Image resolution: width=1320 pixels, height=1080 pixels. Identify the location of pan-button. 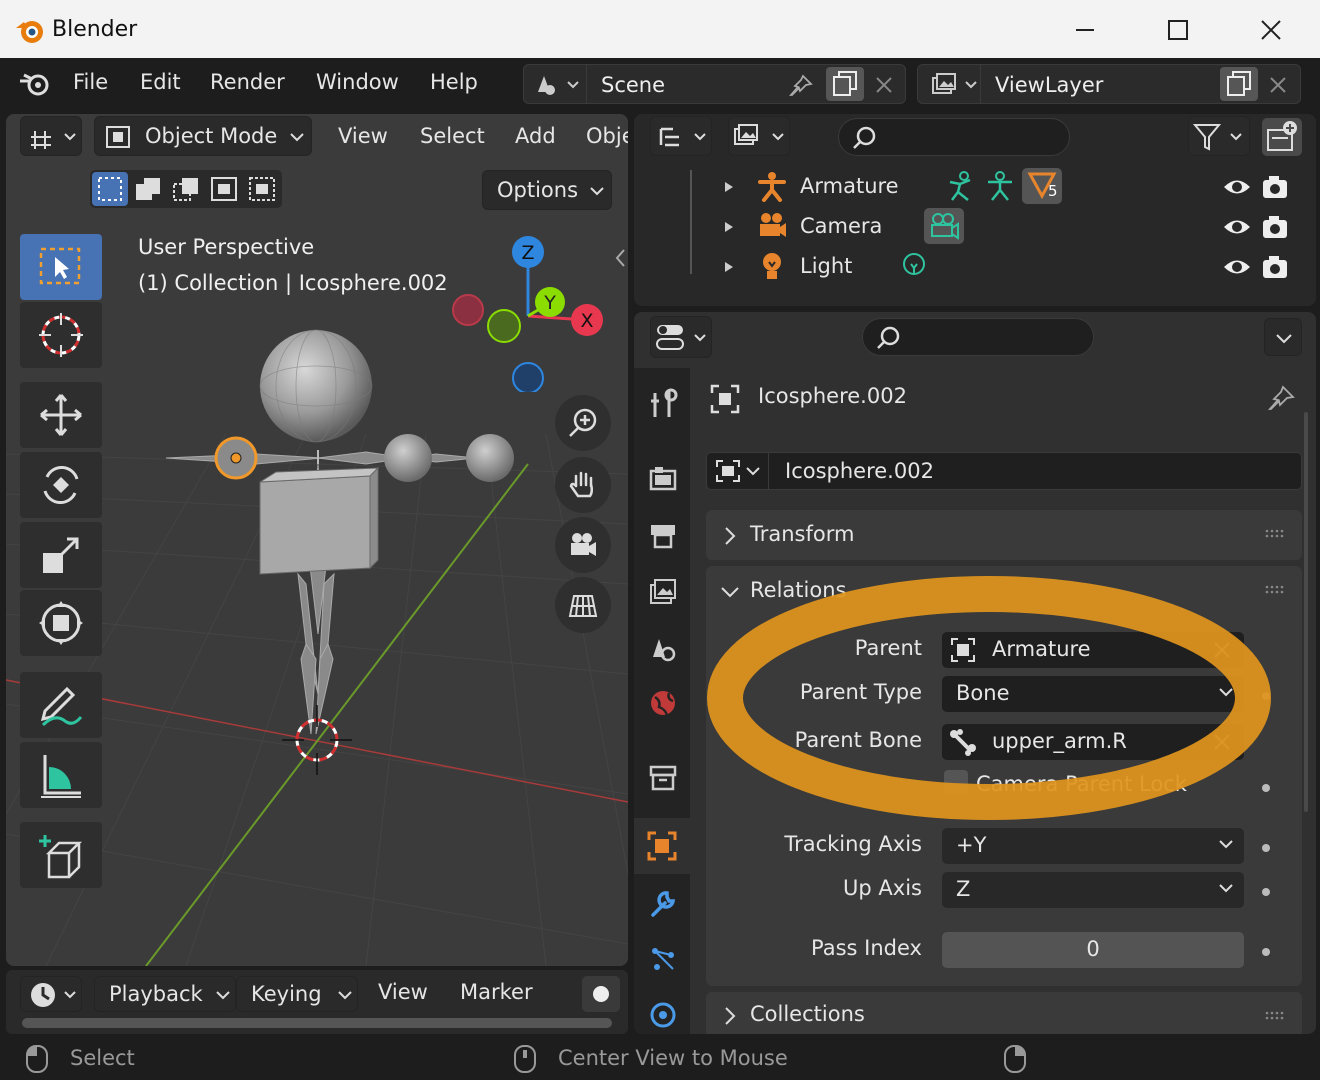
(583, 485).